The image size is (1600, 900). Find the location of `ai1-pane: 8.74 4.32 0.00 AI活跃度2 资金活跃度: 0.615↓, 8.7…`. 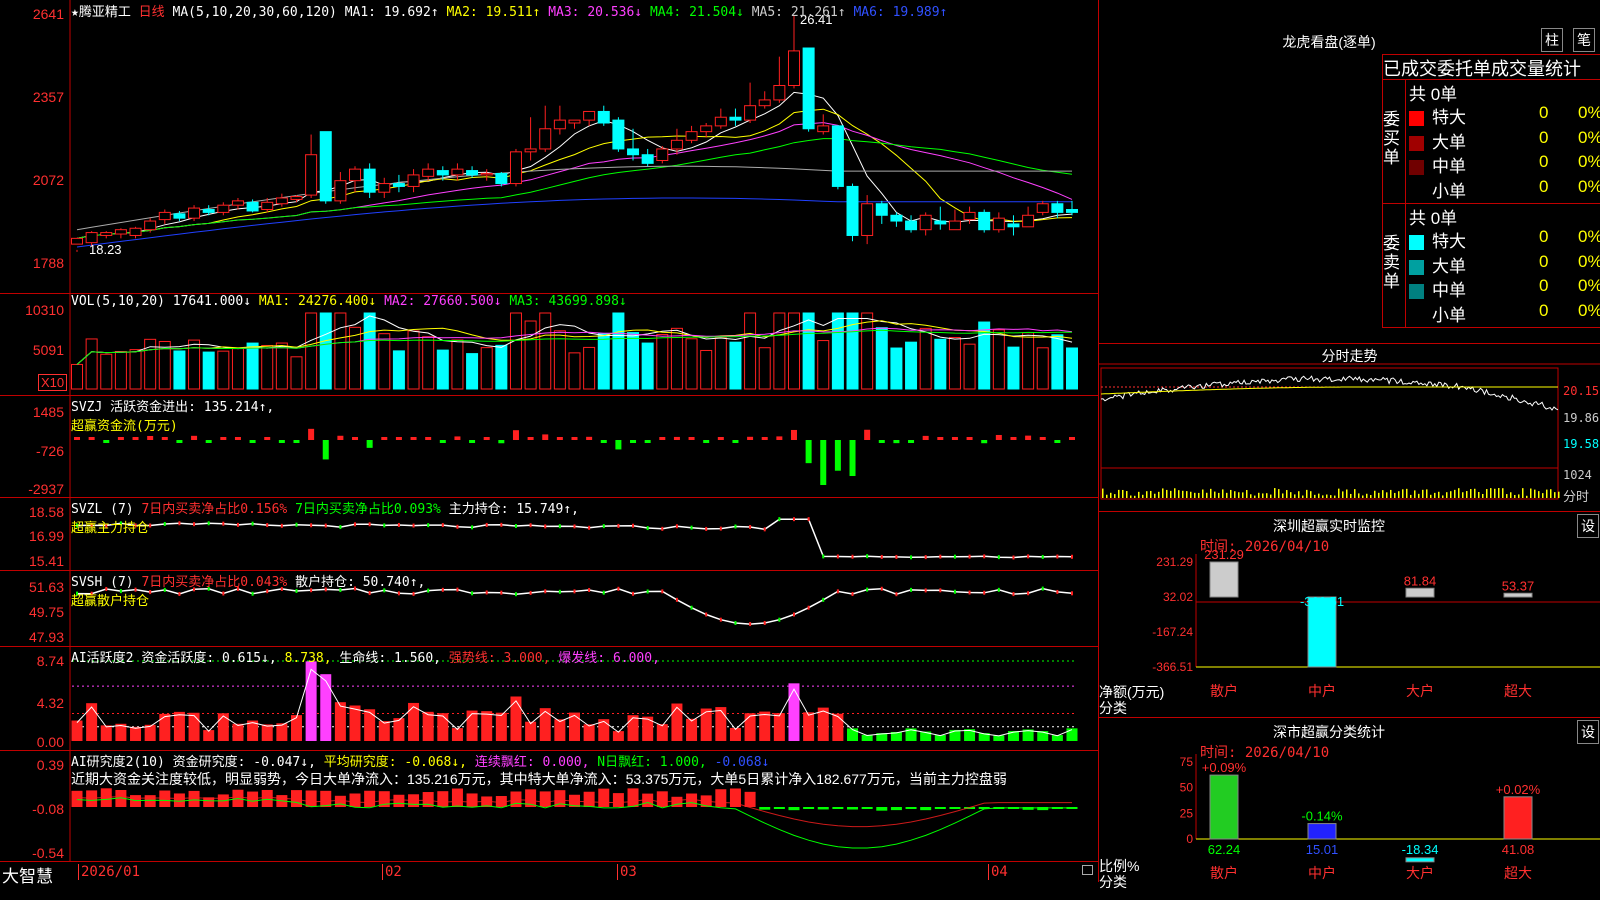

ai1-pane: 8.74 4.32 0.00 AI活跃度2 资金活跃度: 0.615↓, 8.7… is located at coordinates (549, 699).